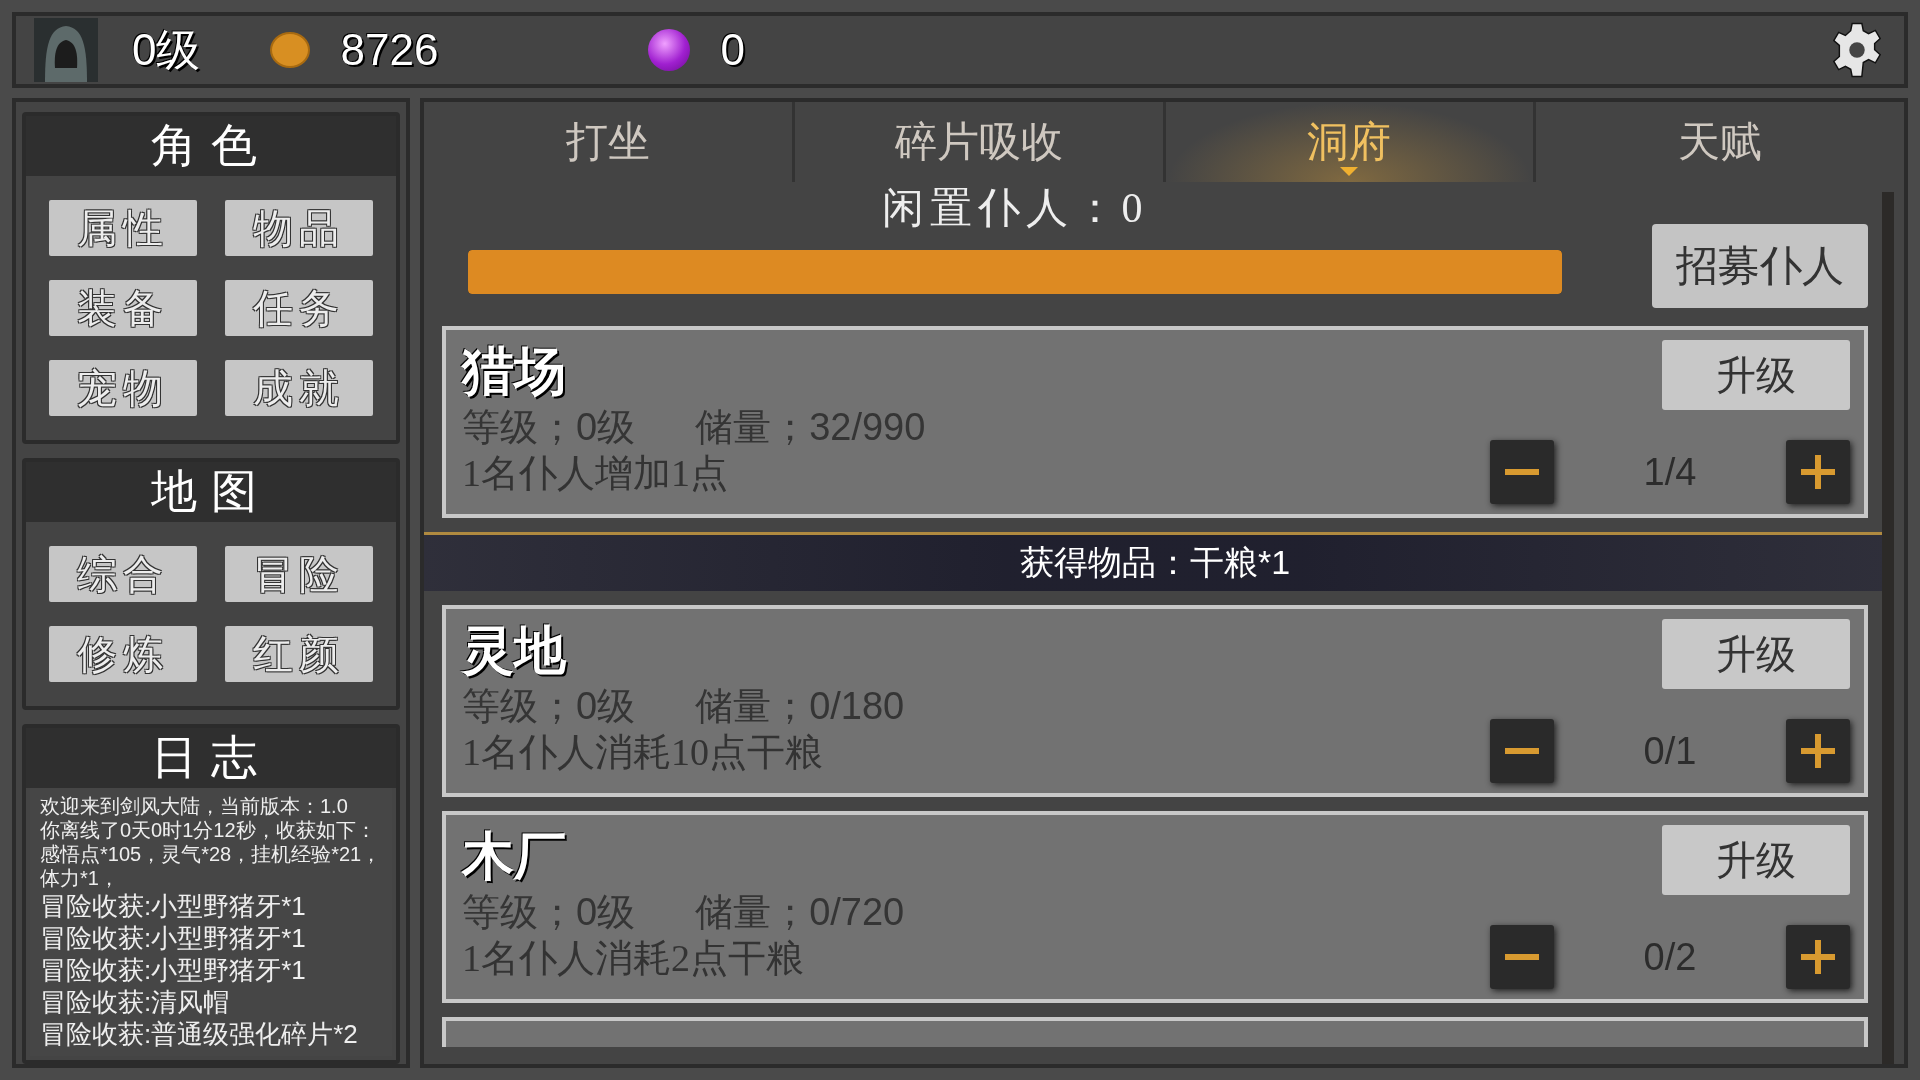 This screenshot has height=1080, width=1920. What do you see at coordinates (80, 878) in the screenshot?
I see `log-entry: 体力*1，` at bounding box center [80, 878].